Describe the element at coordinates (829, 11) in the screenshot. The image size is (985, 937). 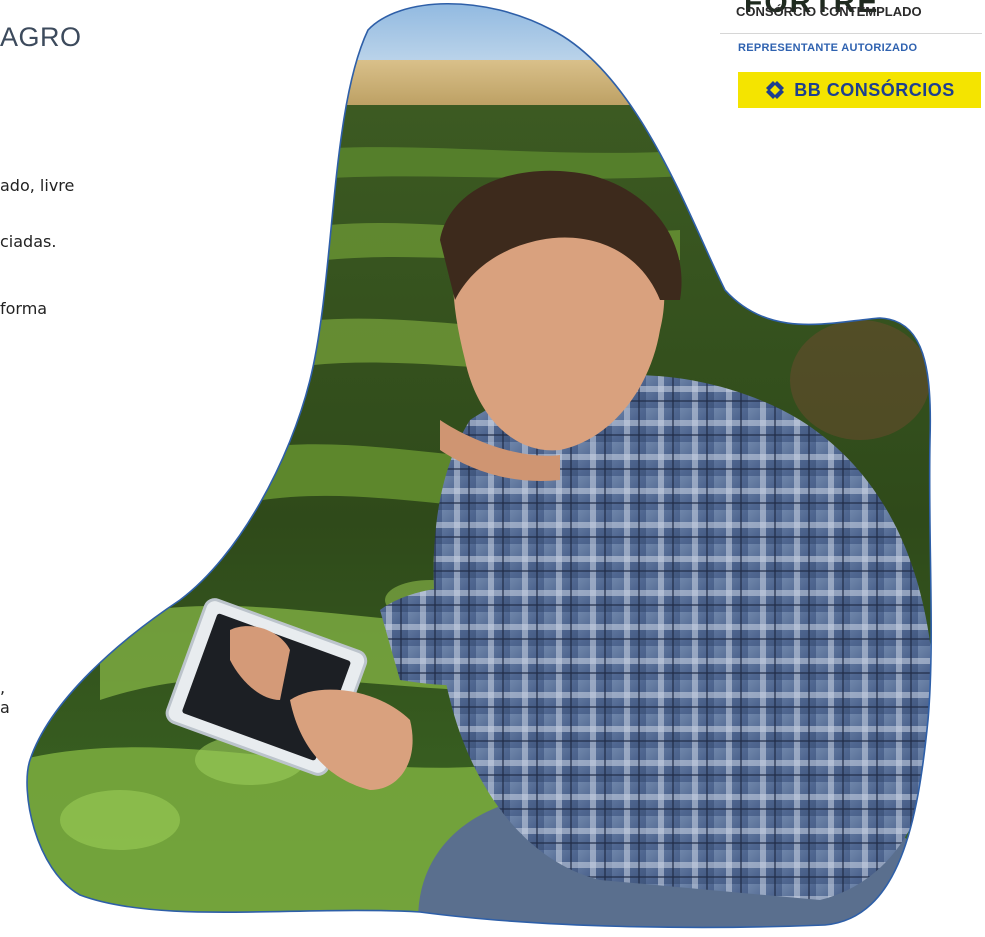
I see `logo-subtitle: CONSÓRCIO CONTEMPLADO` at that location.